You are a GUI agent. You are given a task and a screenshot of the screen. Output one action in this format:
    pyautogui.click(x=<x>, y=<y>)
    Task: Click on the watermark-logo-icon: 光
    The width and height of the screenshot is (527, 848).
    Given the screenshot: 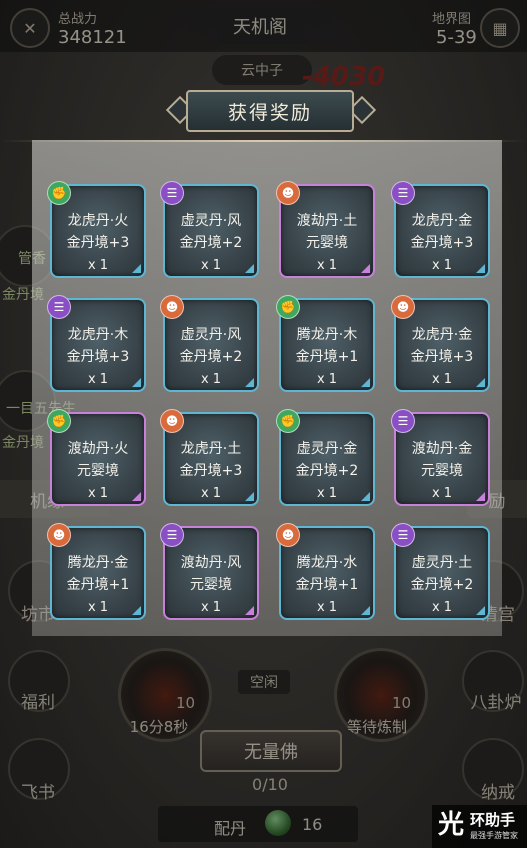 What is the action you would take?
    pyautogui.click(x=450, y=825)
    